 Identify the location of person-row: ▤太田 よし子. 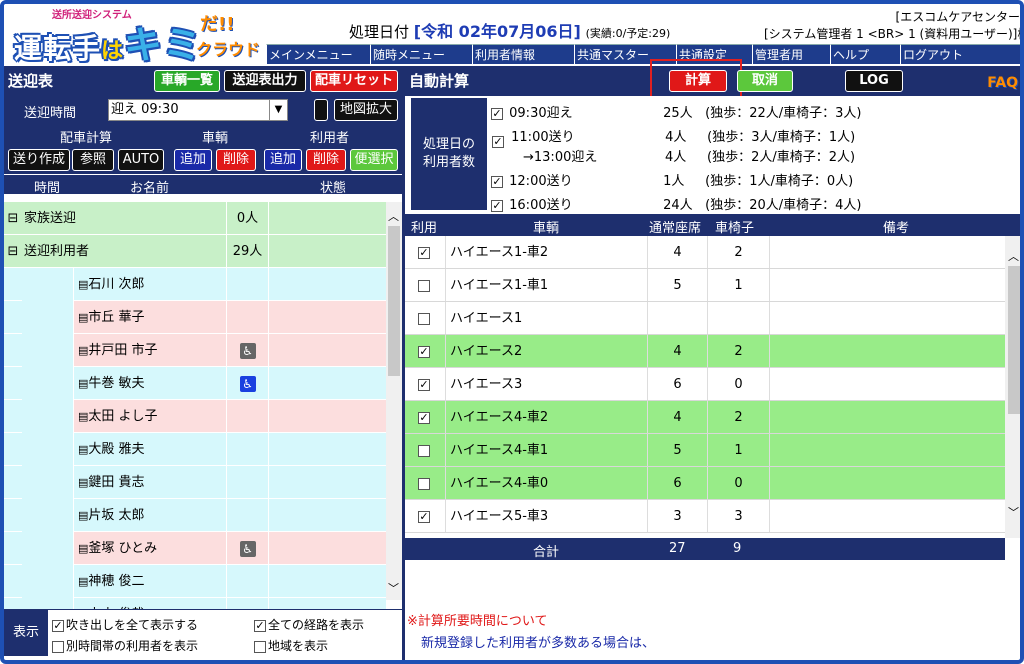
(195, 416).